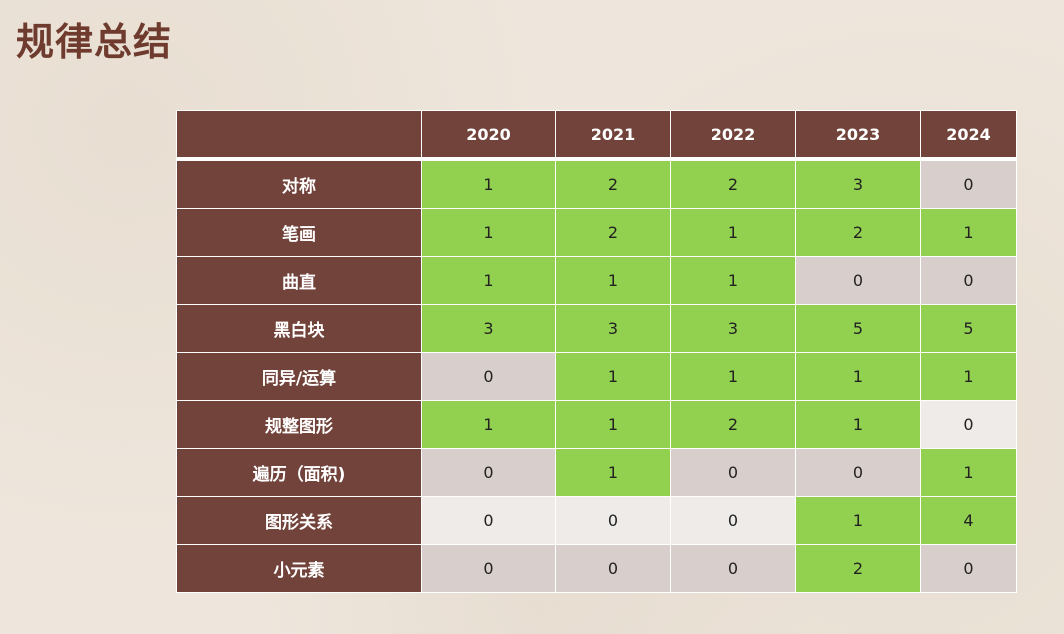 The image size is (1064, 634). What do you see at coordinates (858, 135) in the screenshot?
I see `header-year: 2023` at bounding box center [858, 135].